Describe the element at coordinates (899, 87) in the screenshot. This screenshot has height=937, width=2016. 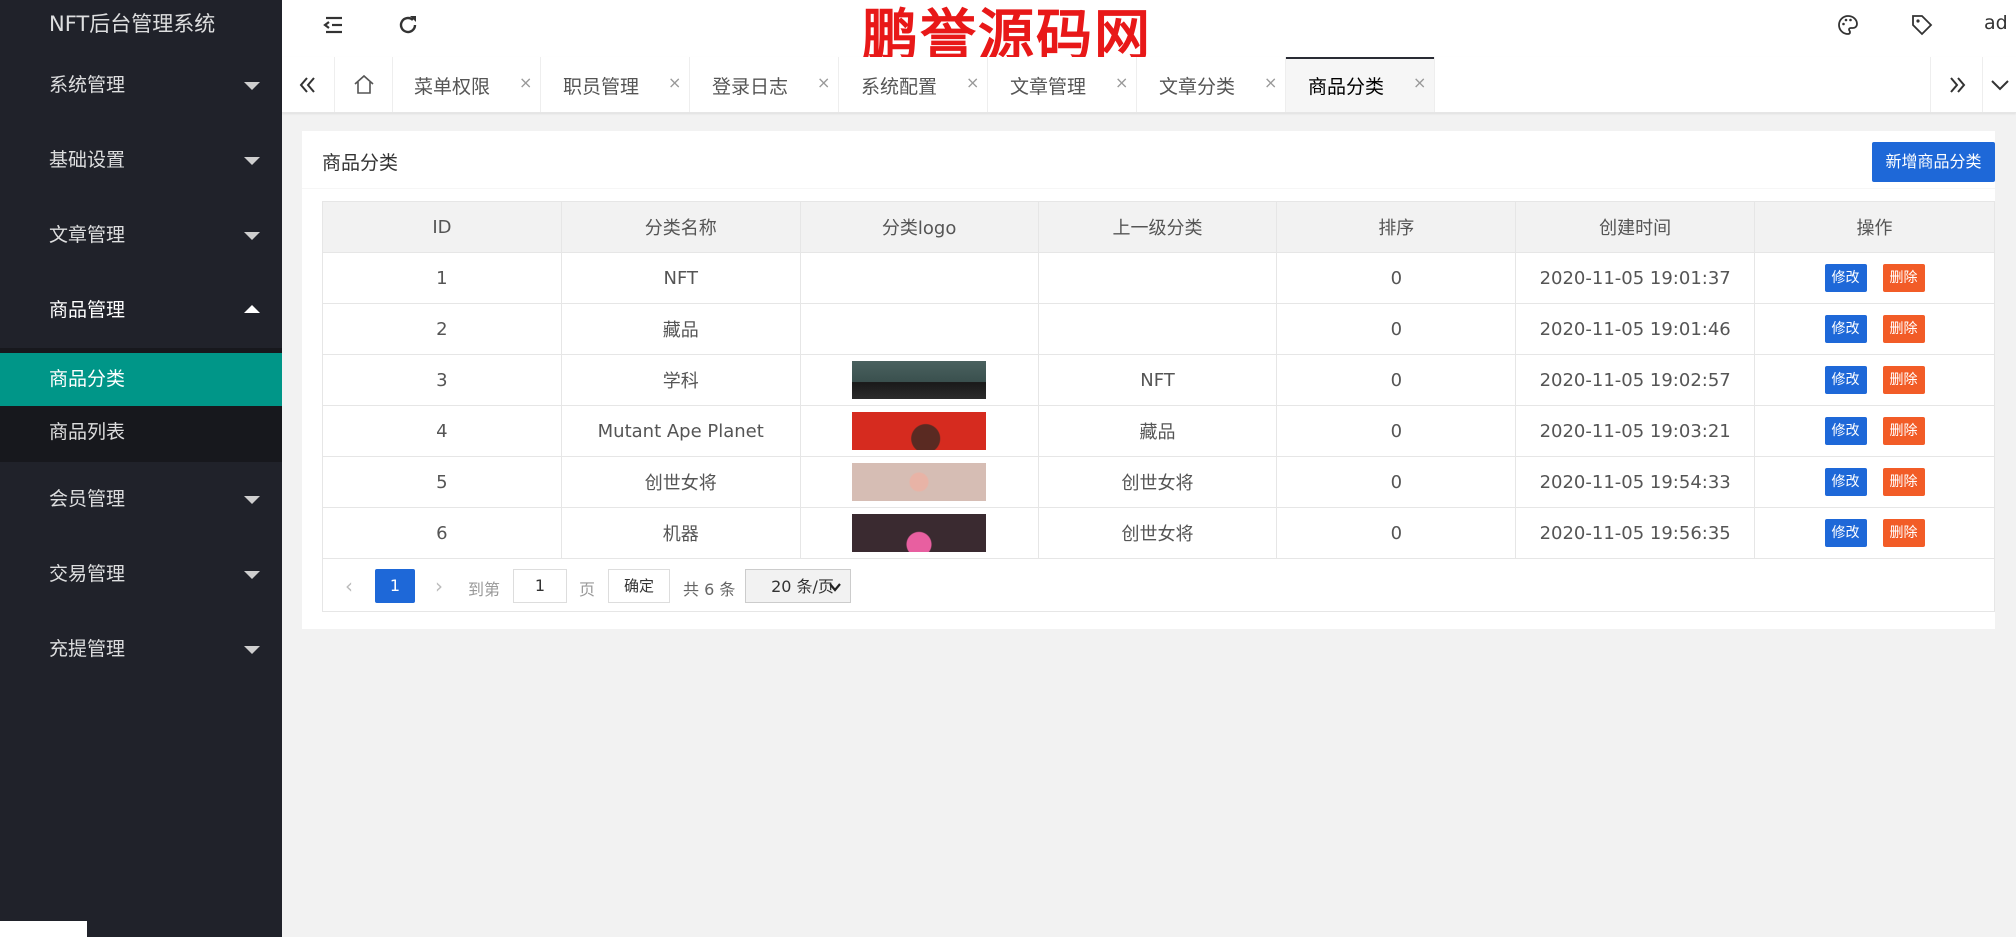
I see `tab-label: 系统配置` at that location.